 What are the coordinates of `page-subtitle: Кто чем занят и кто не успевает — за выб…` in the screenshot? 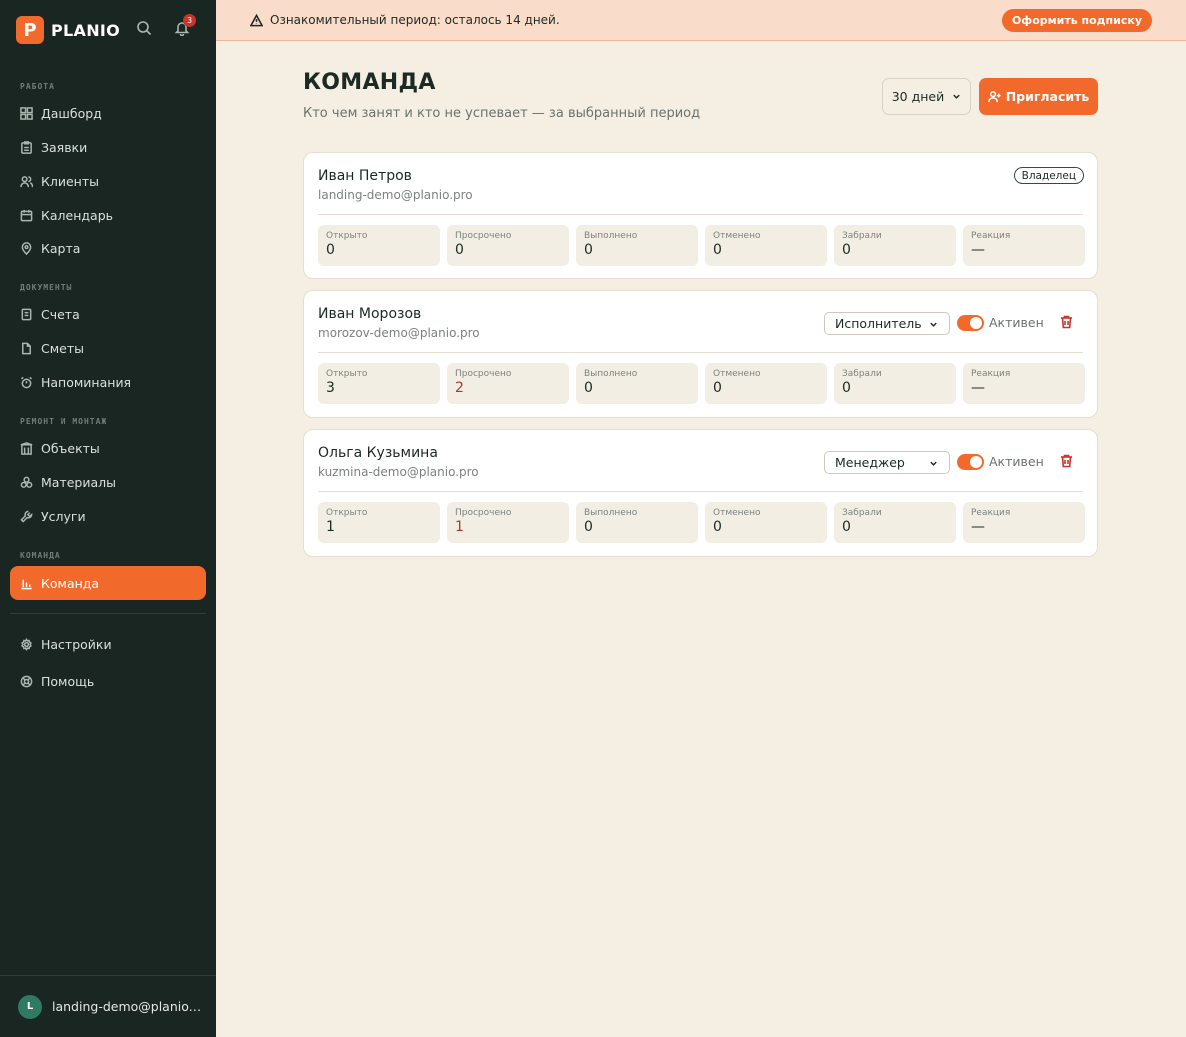 It's located at (502, 113).